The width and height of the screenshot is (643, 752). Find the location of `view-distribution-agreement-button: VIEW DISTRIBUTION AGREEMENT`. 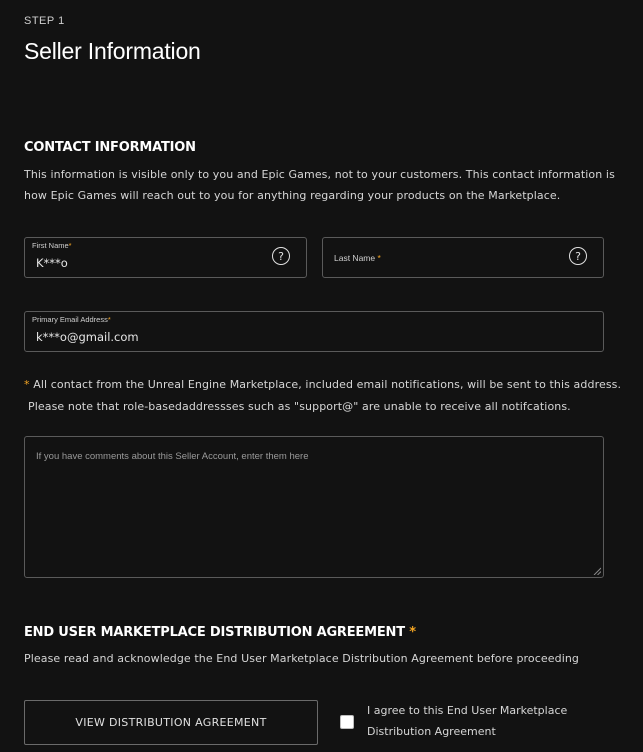

view-distribution-agreement-button: VIEW DISTRIBUTION AGREEMENT is located at coordinates (171, 722).